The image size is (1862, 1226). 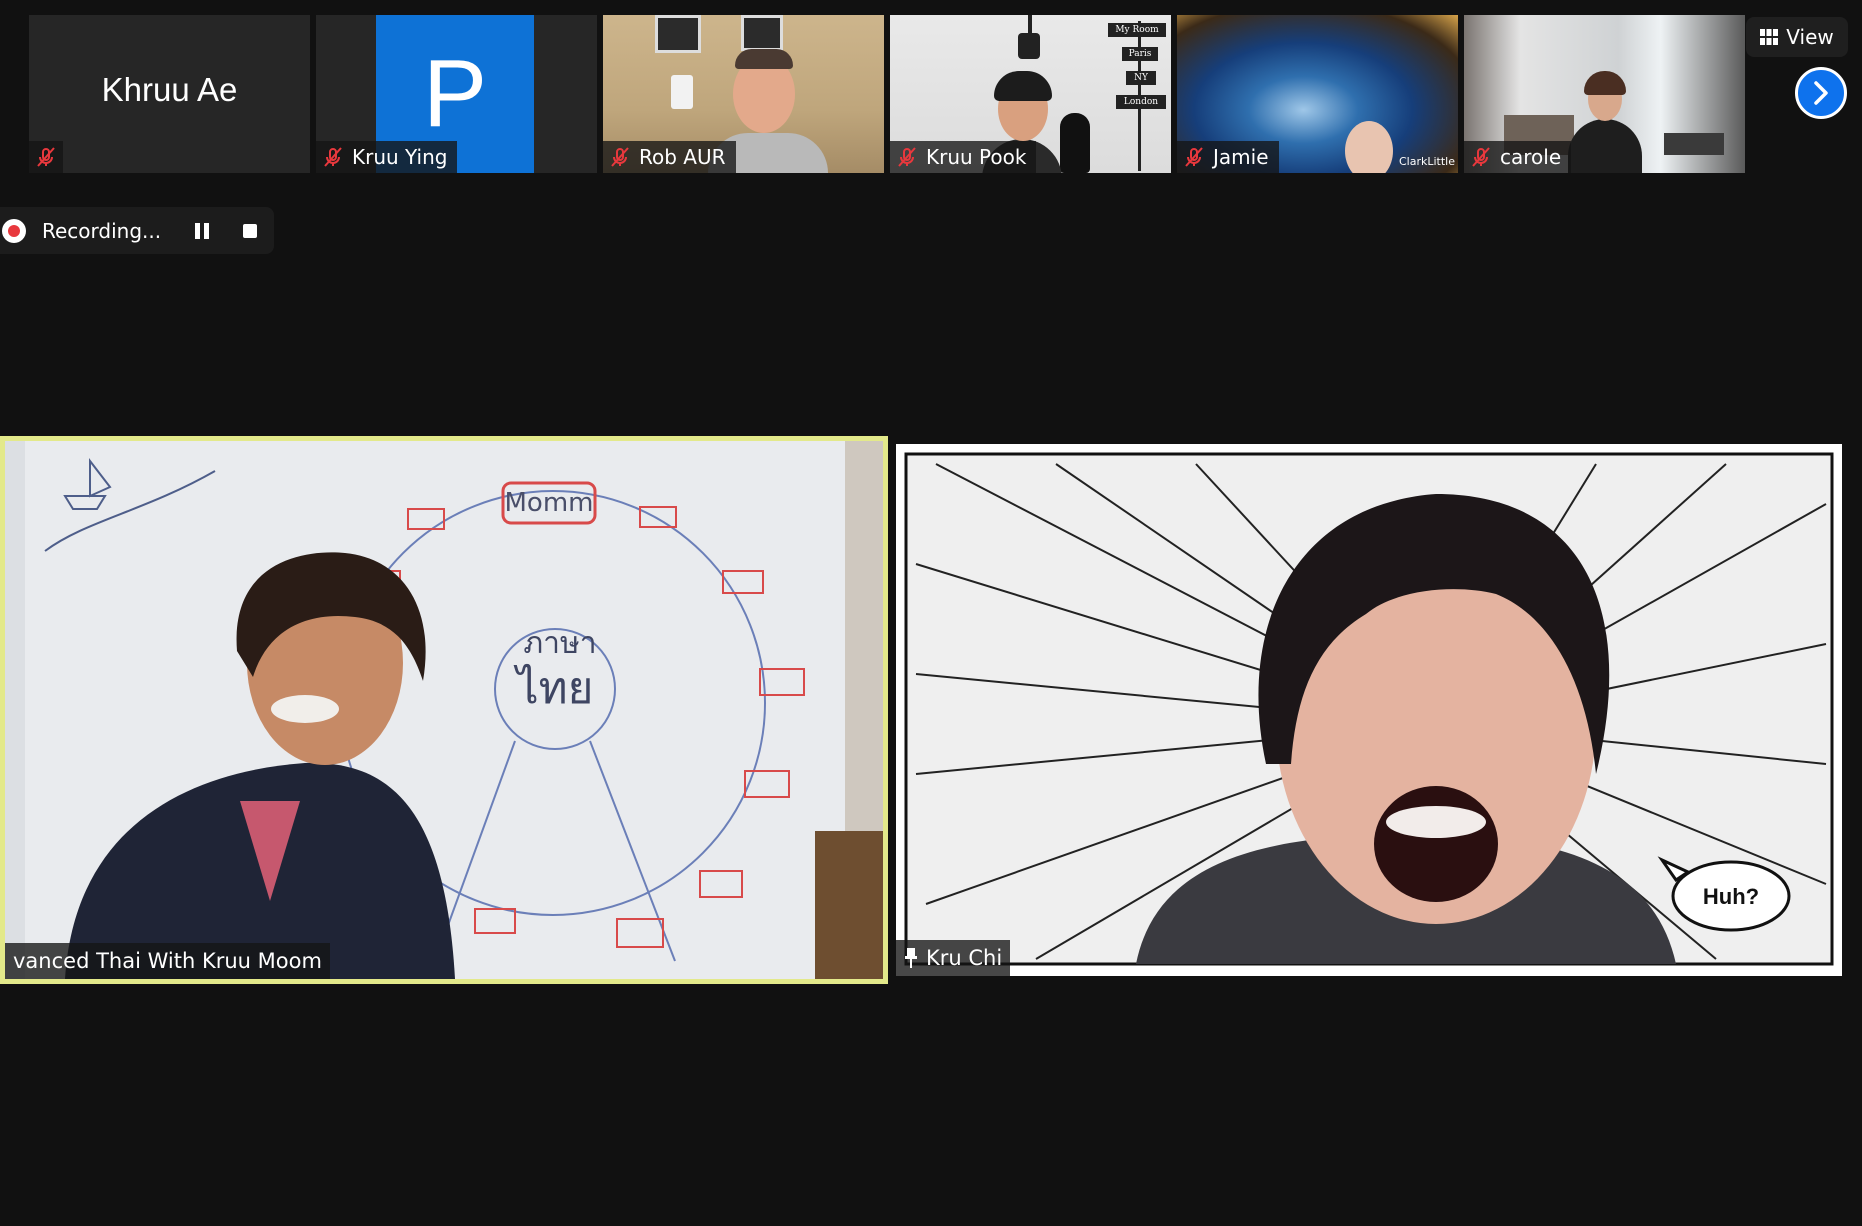 What do you see at coordinates (549, 503) in the screenshot?
I see `whiteboard-word: Momm` at bounding box center [549, 503].